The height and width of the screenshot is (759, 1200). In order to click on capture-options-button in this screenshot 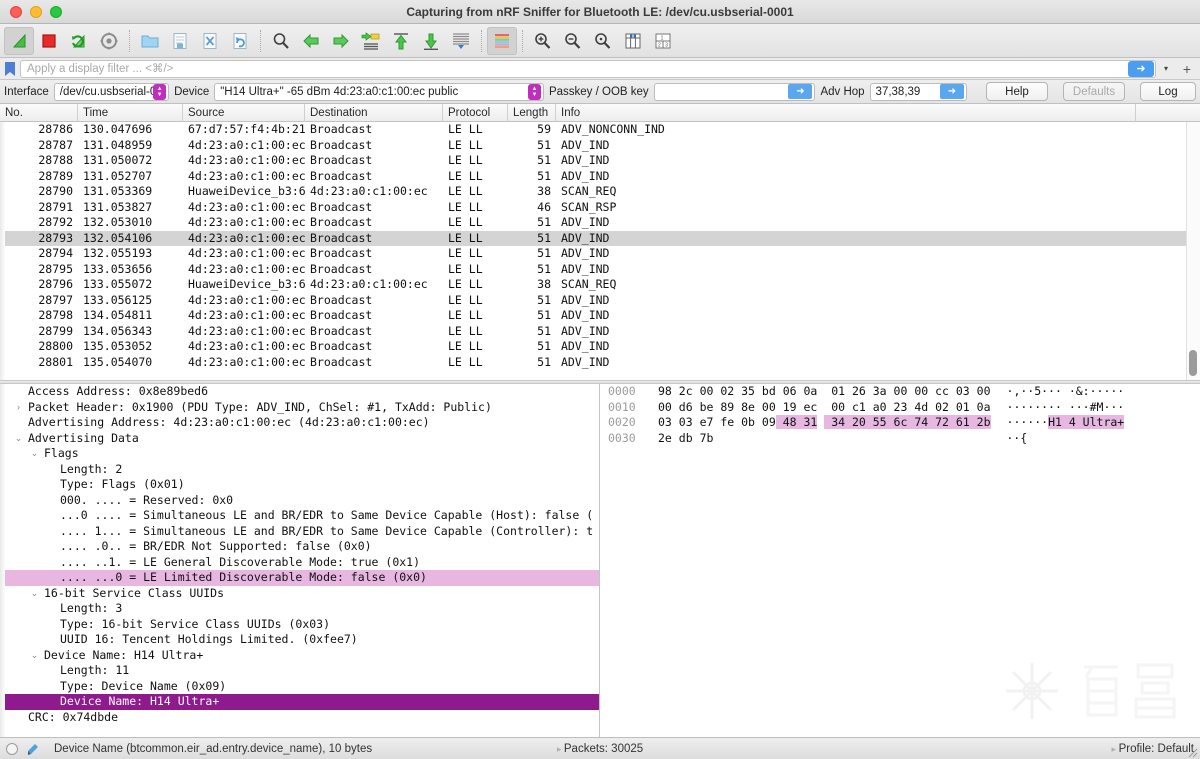, I will do `click(109, 41)`.